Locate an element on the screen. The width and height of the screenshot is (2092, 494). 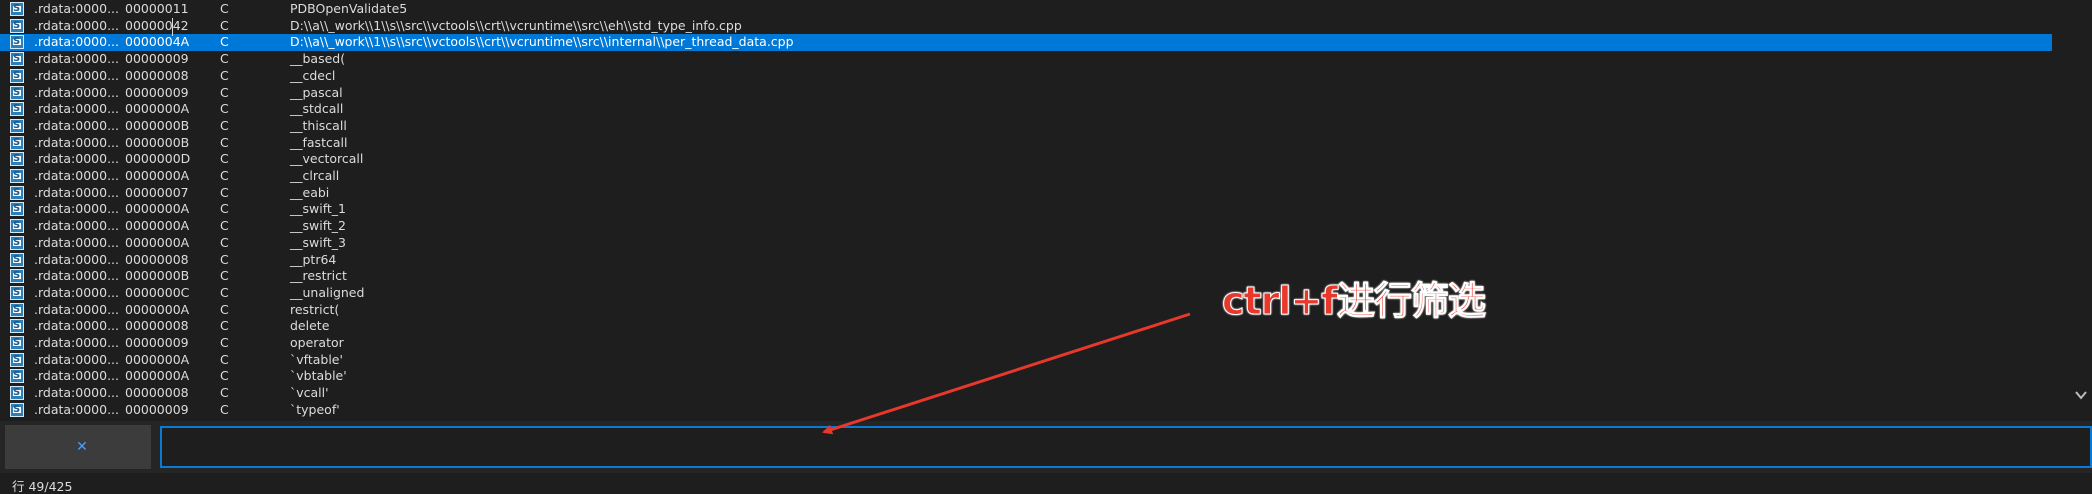
close-icon: ✕ is located at coordinates (82, 447).